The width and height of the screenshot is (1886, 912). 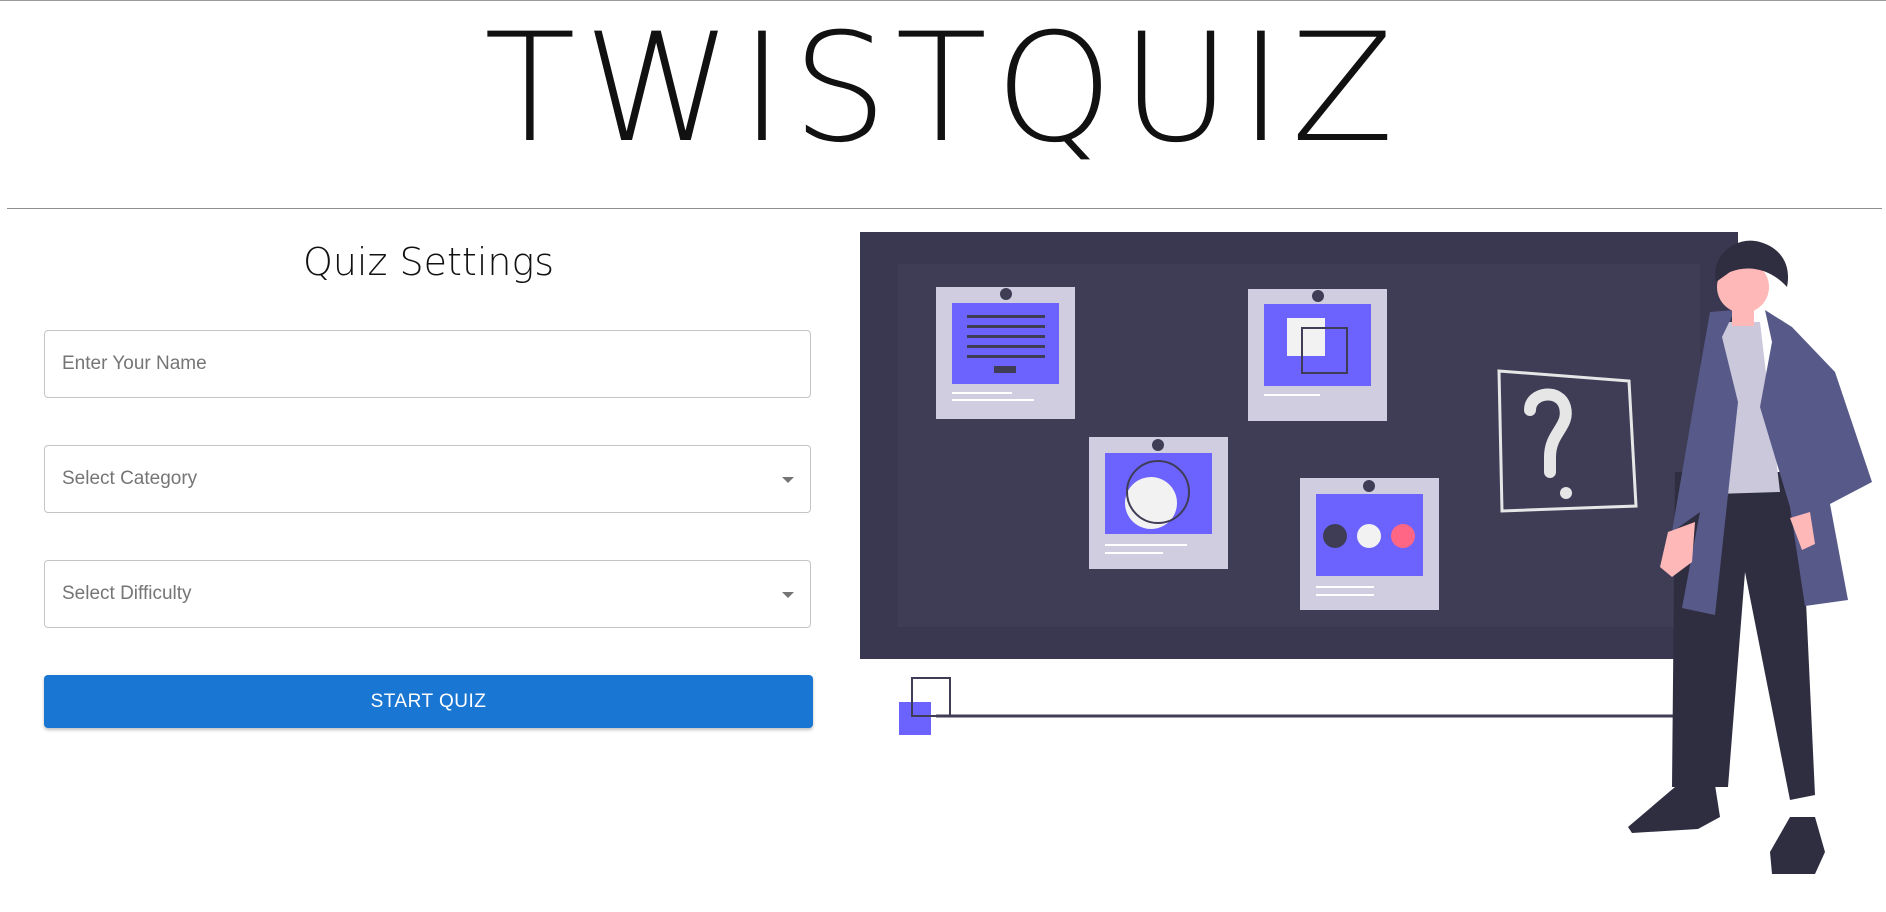 What do you see at coordinates (427, 364) in the screenshot?
I see `name-field: Enter Your Name` at bounding box center [427, 364].